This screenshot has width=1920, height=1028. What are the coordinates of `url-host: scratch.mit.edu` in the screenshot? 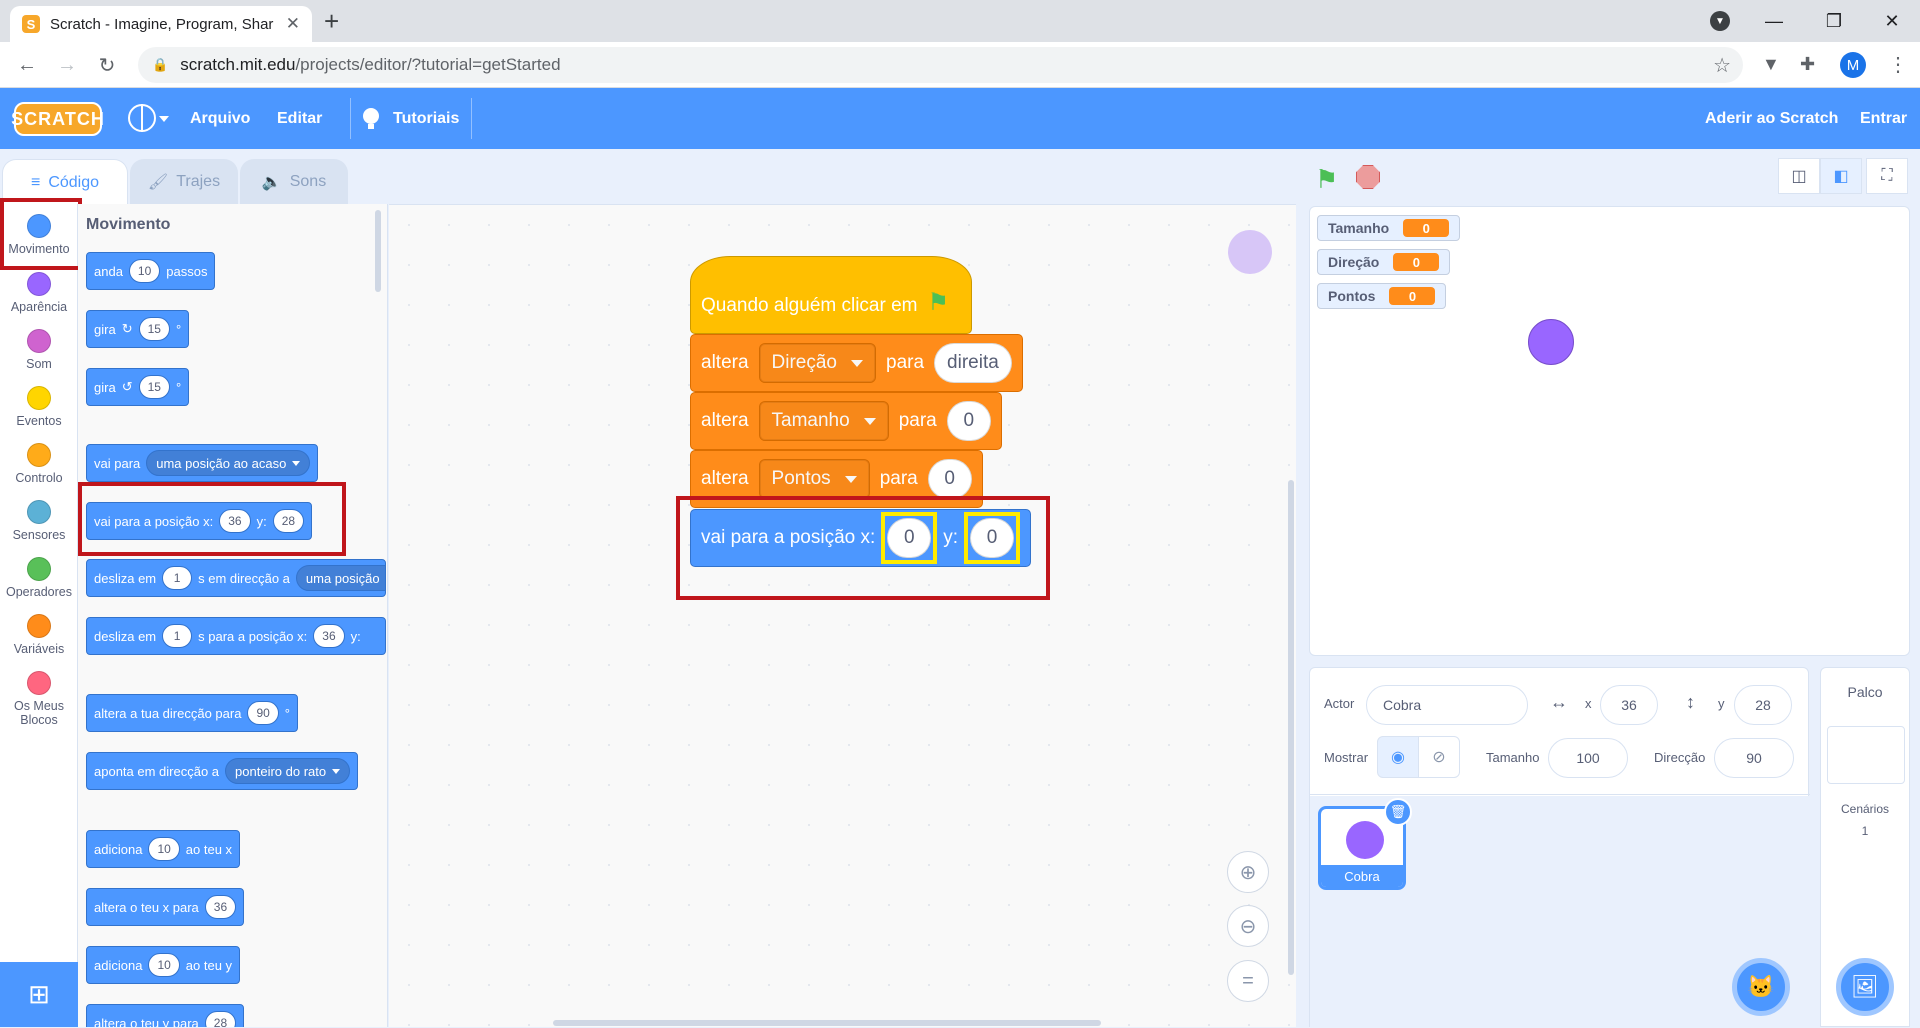 It's located at (238, 64).